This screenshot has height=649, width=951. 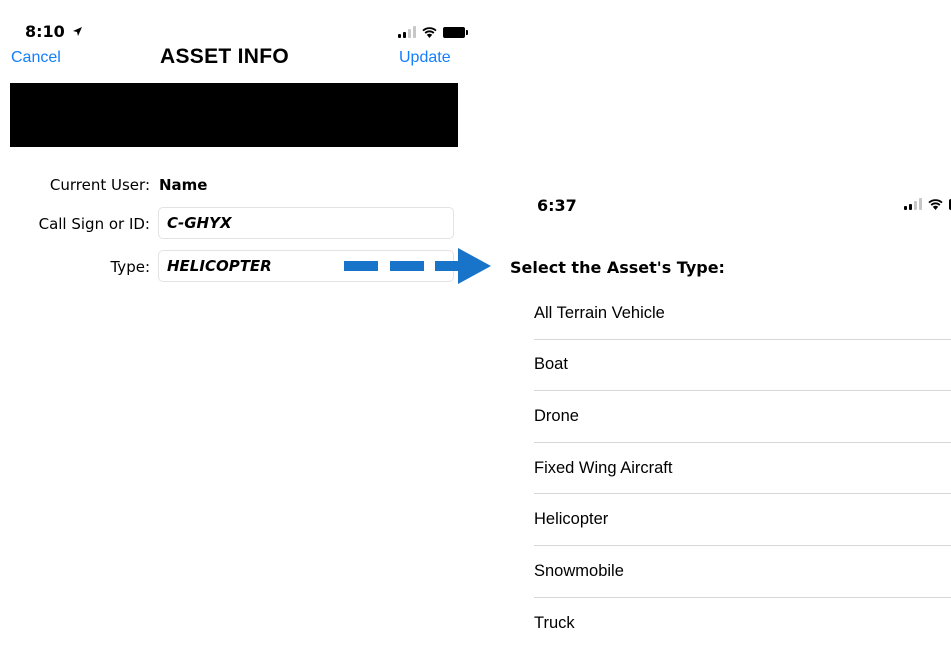 What do you see at coordinates (45, 31) in the screenshot?
I see `time-text: 8:10` at bounding box center [45, 31].